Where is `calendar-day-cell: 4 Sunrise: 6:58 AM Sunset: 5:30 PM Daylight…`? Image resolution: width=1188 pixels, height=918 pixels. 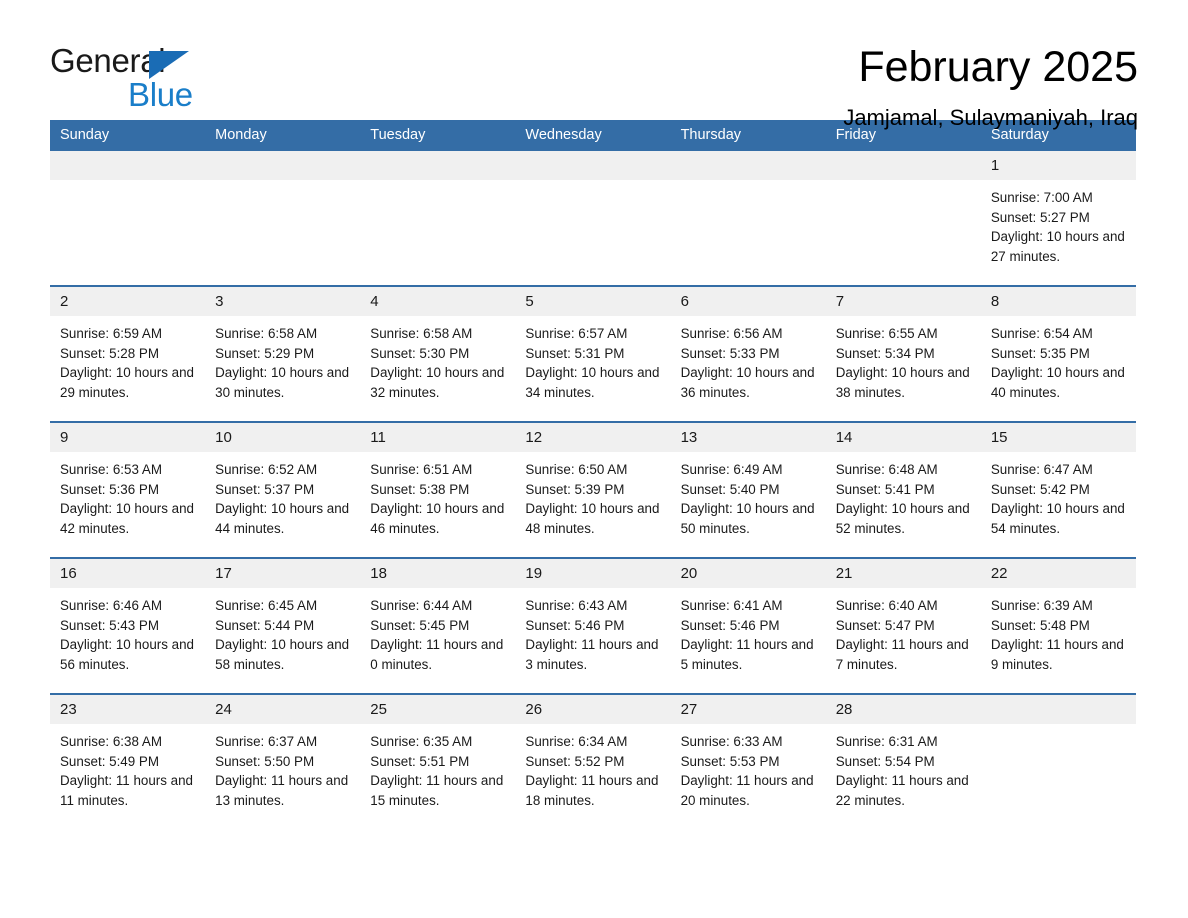
calendar-day-cell: 4 Sunrise: 6:58 AM Sunset: 5:30 PM Daylight… is located at coordinates (438, 353).